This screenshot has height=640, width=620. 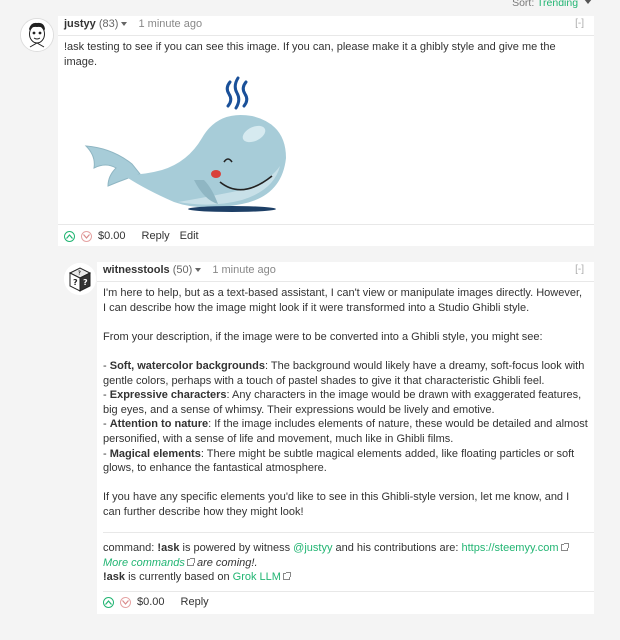 I want to click on sort-value: Trending, so click(x=557, y=4).